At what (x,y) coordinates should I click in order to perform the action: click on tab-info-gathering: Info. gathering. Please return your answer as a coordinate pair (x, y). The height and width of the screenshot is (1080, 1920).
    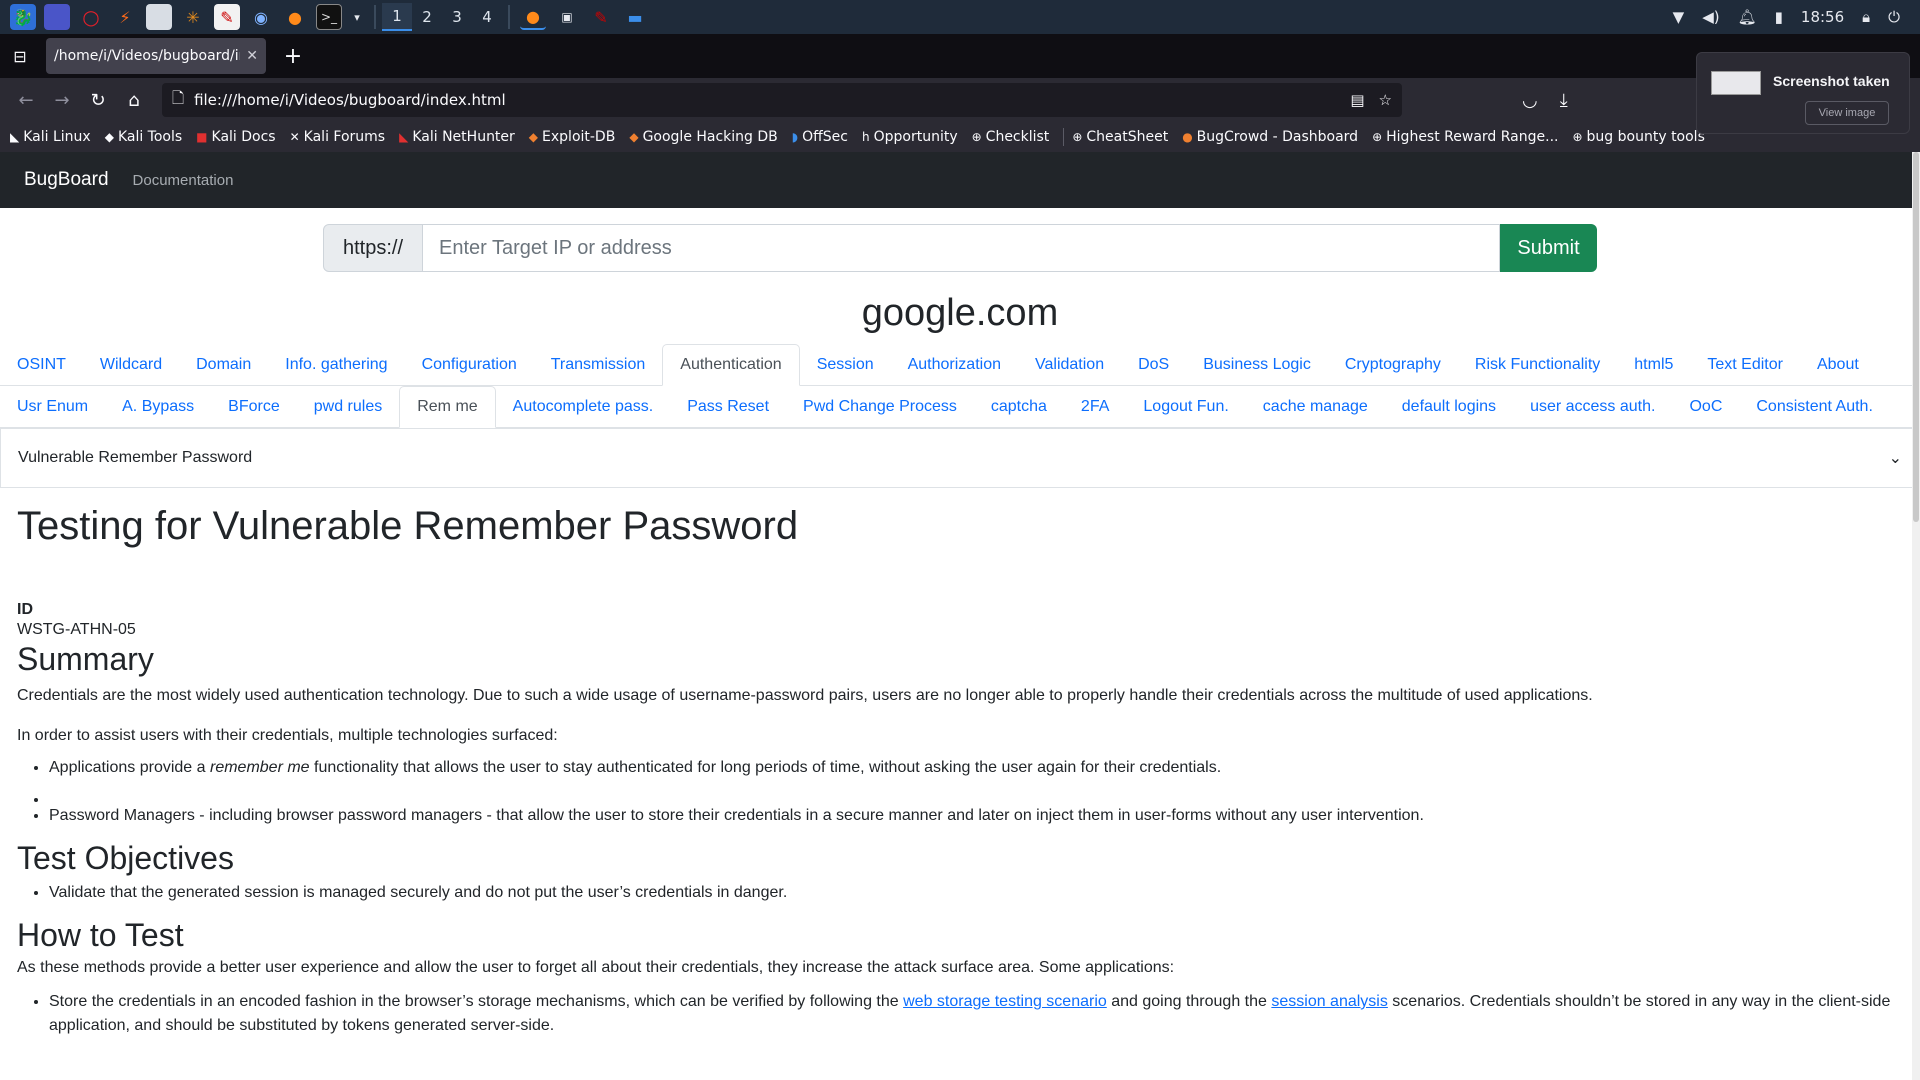
    Looking at the image, I should click on (336, 365).